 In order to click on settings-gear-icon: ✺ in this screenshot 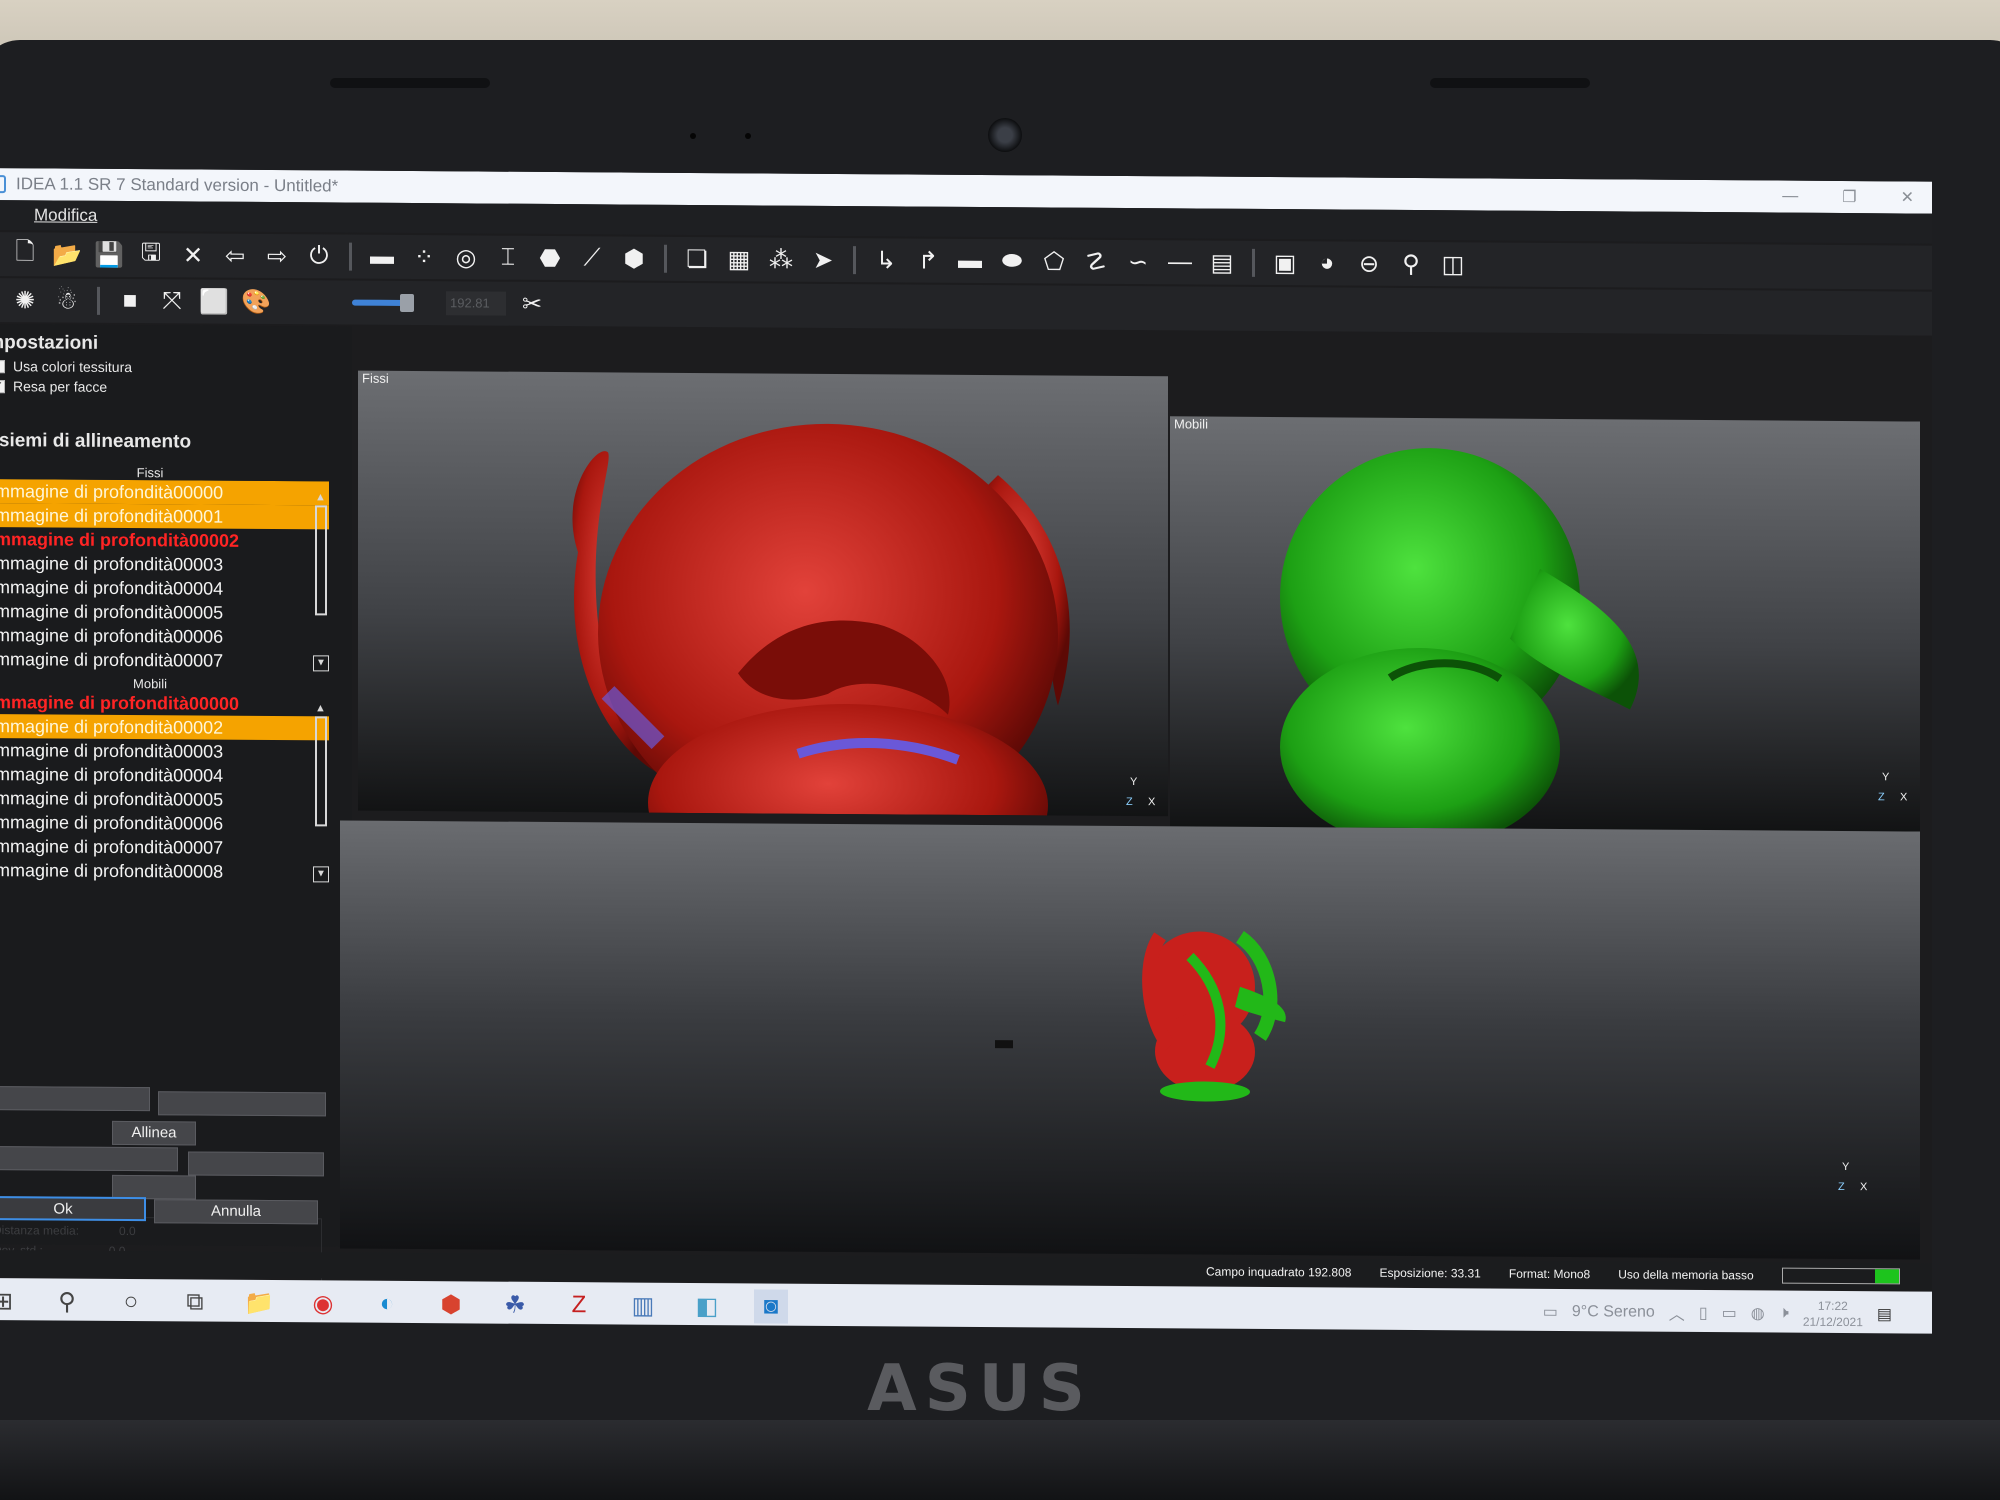, I will do `click(25, 300)`.